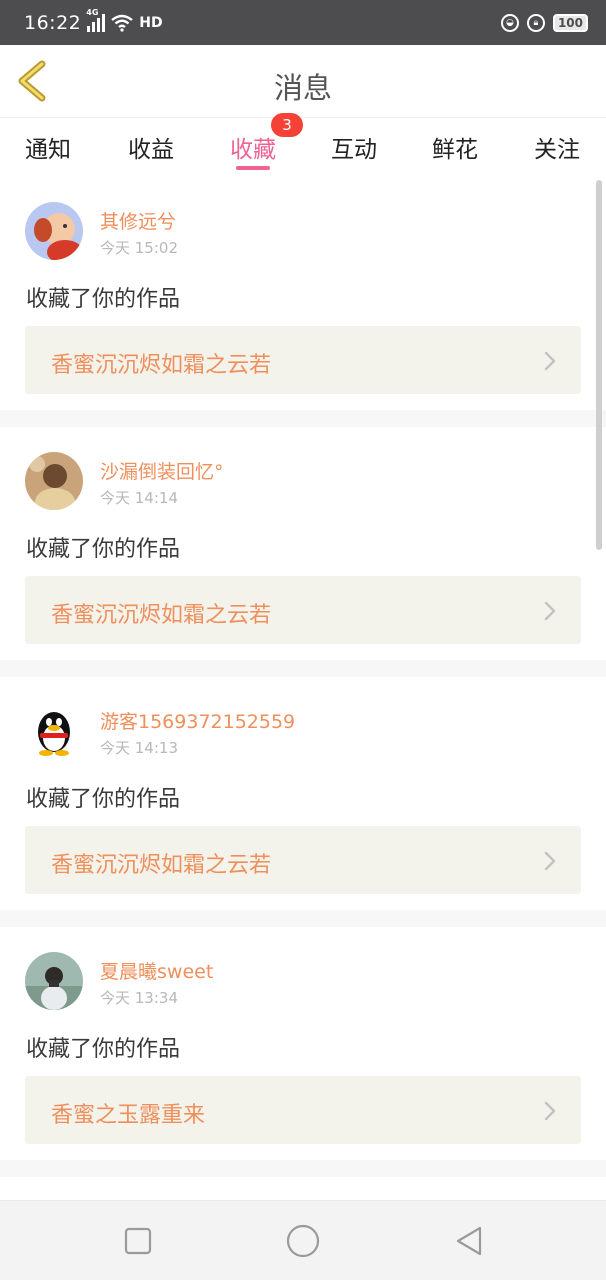  Describe the element at coordinates (197, 720) in the screenshot. I see `username: 游客1569372152559` at that location.